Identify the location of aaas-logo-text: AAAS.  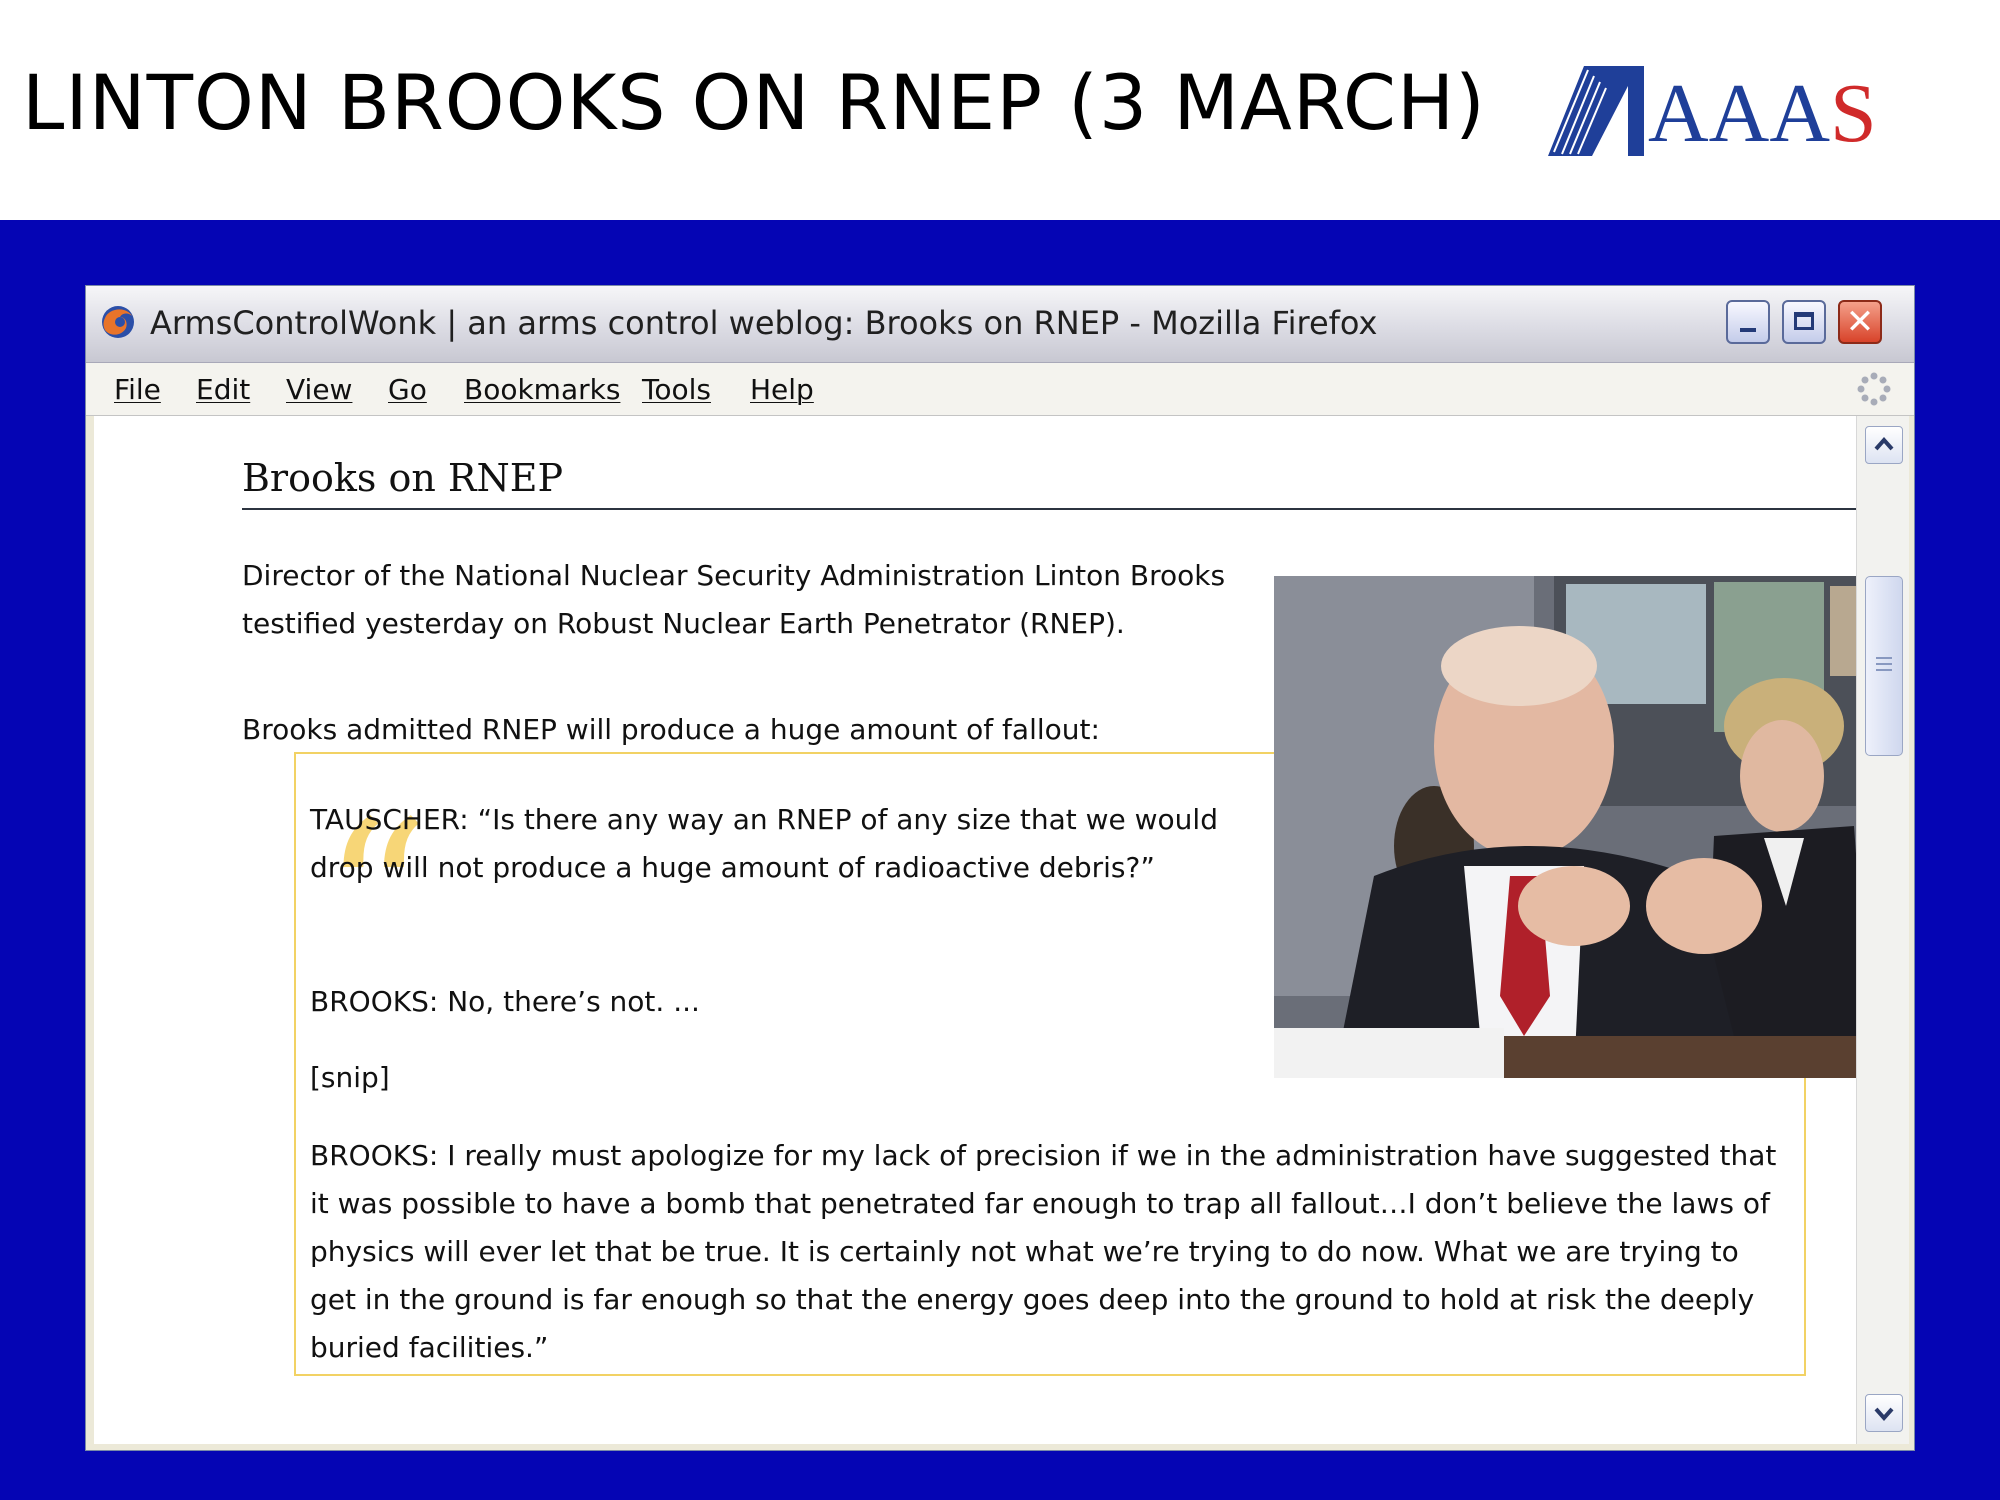
(1762, 113).